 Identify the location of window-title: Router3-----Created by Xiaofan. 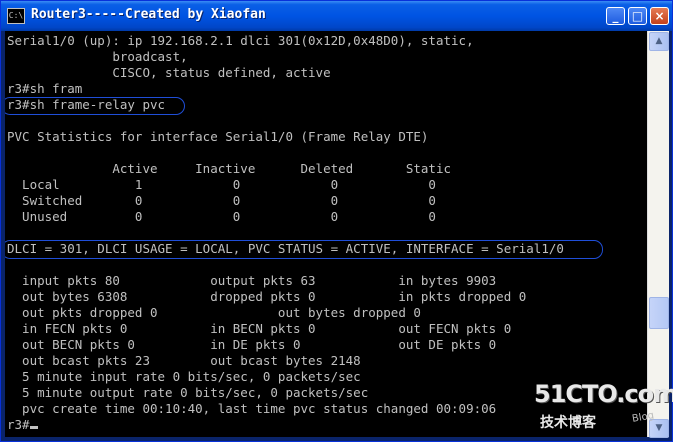
(148, 14).